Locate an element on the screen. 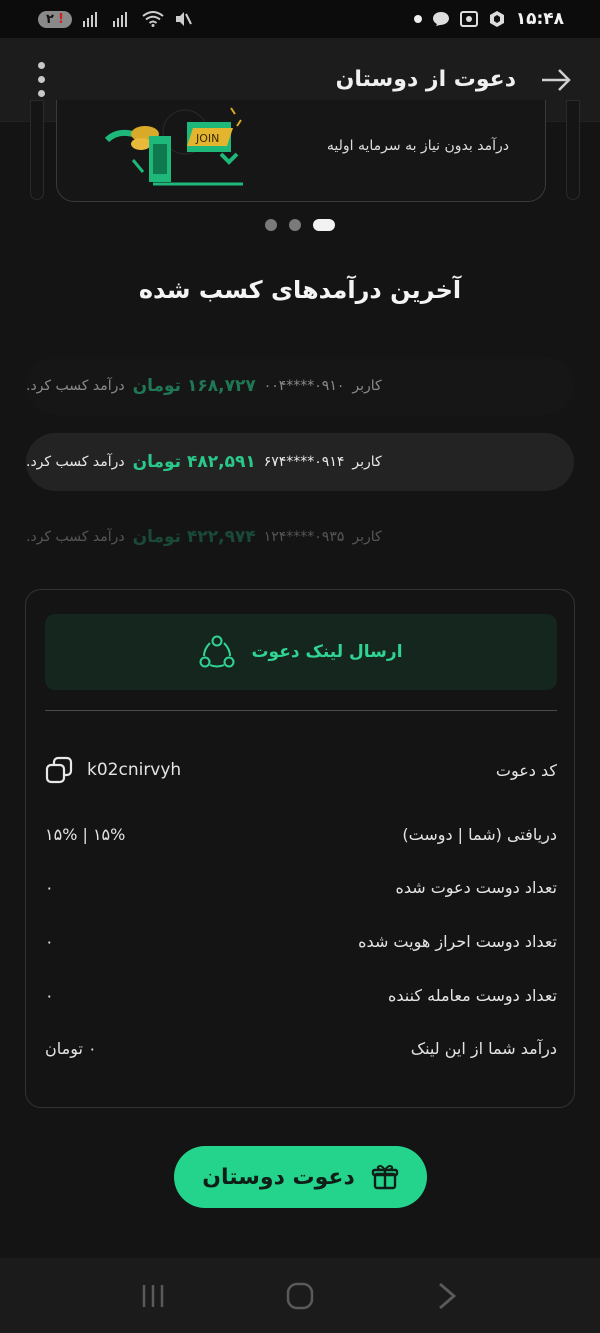 Image resolution: width=600 pixels, height=1333 pixels. card-divider is located at coordinates (301, 710).